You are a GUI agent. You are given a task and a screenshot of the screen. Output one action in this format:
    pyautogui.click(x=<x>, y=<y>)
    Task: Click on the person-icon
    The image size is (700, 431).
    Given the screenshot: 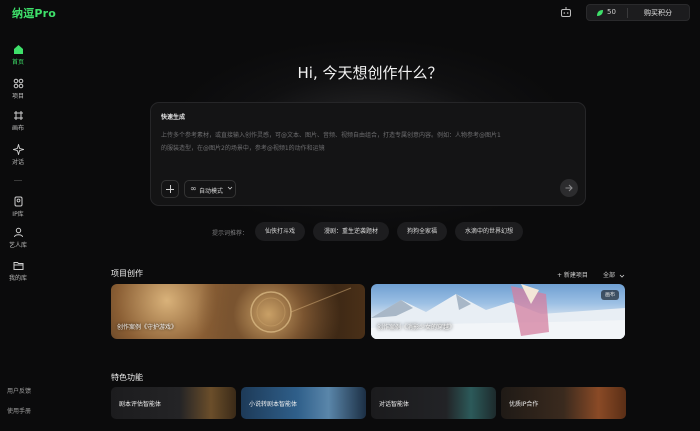 What is the action you would take?
    pyautogui.click(x=18, y=232)
    